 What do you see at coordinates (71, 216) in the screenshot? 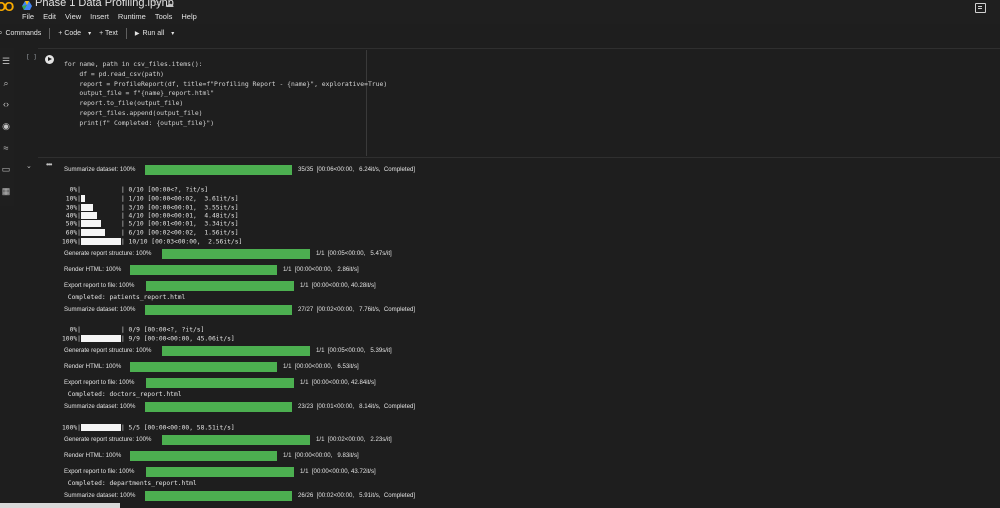
I see `tqdm-percent: 40%|` at bounding box center [71, 216].